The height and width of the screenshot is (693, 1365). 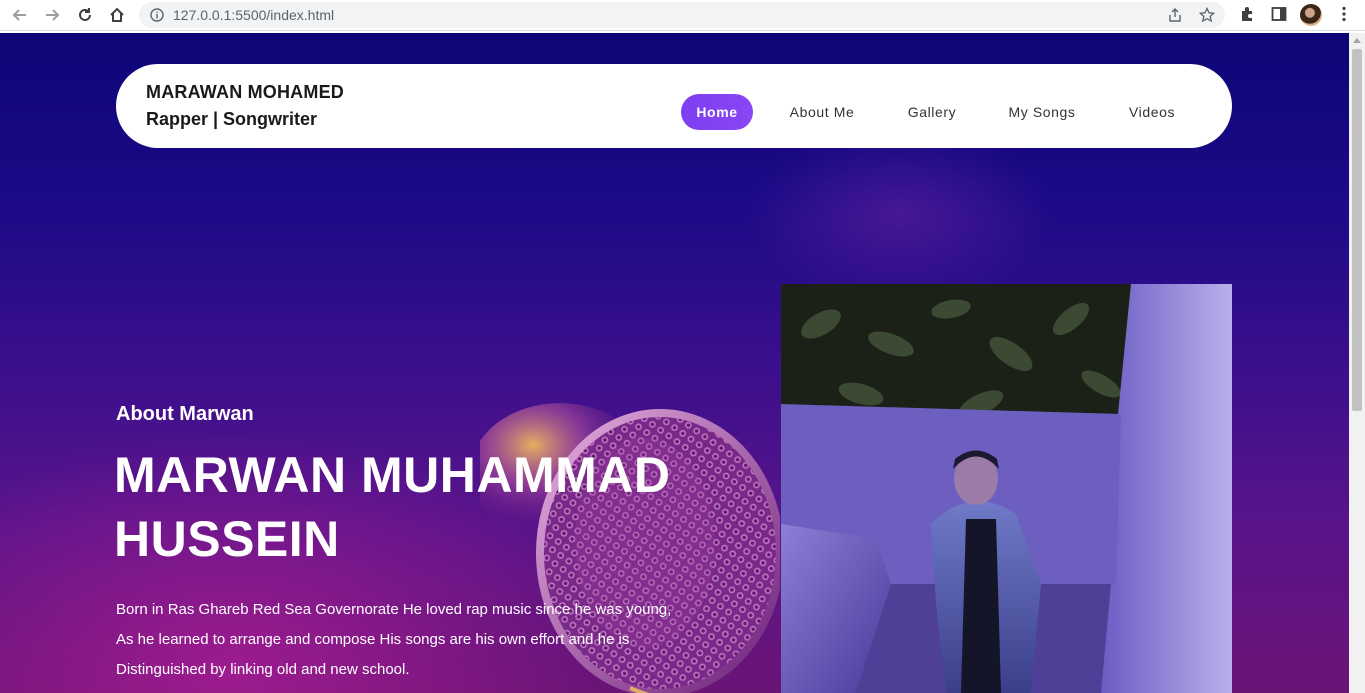 I want to click on scrollbar-thumb, so click(x=1357, y=230).